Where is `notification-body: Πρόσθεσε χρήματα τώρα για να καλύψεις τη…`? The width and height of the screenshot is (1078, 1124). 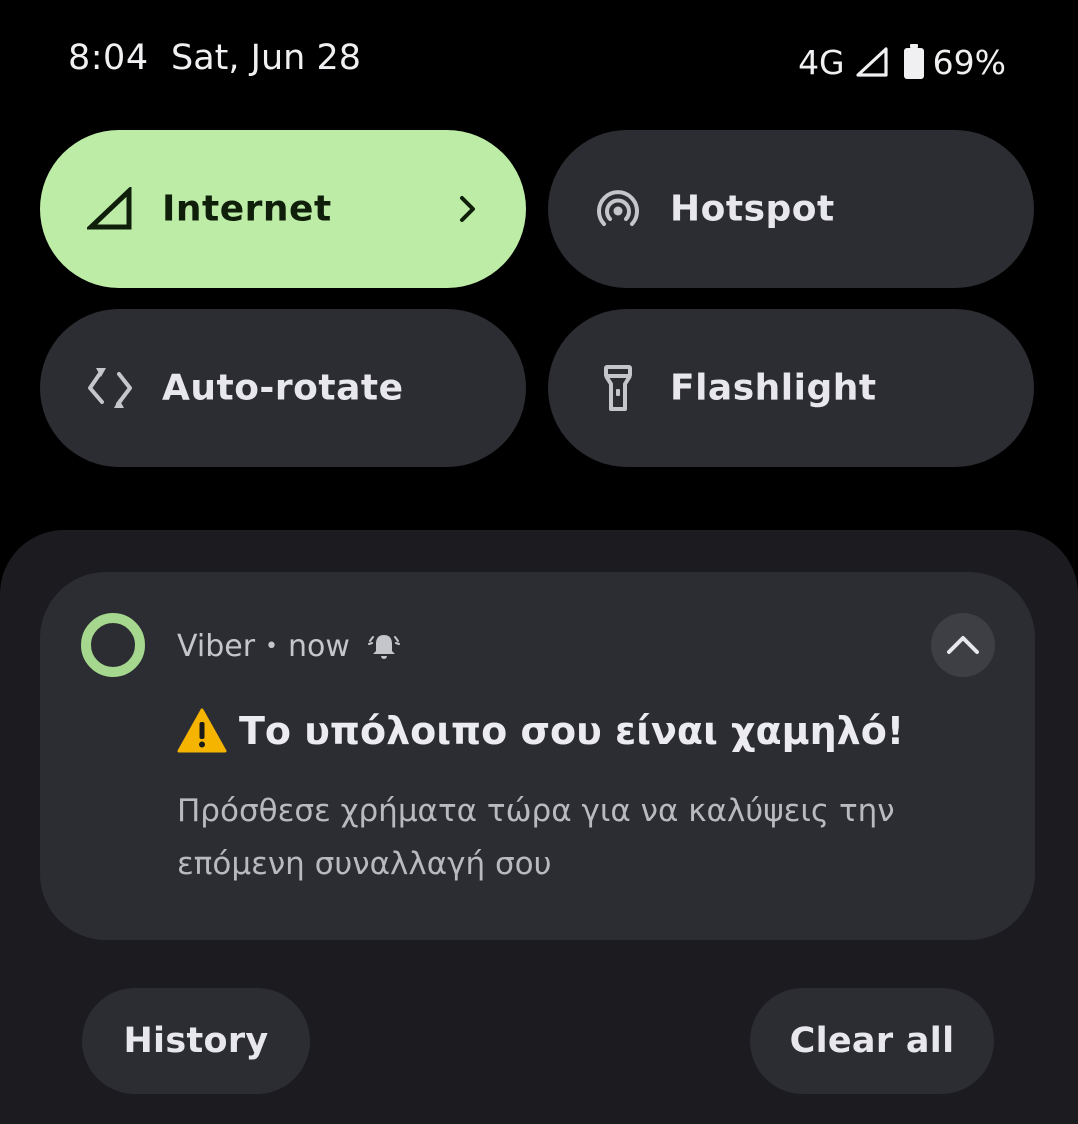
notification-body: Πρόσθεσε χρήματα τώρα για να καλύψεις τη… is located at coordinates (536, 837).